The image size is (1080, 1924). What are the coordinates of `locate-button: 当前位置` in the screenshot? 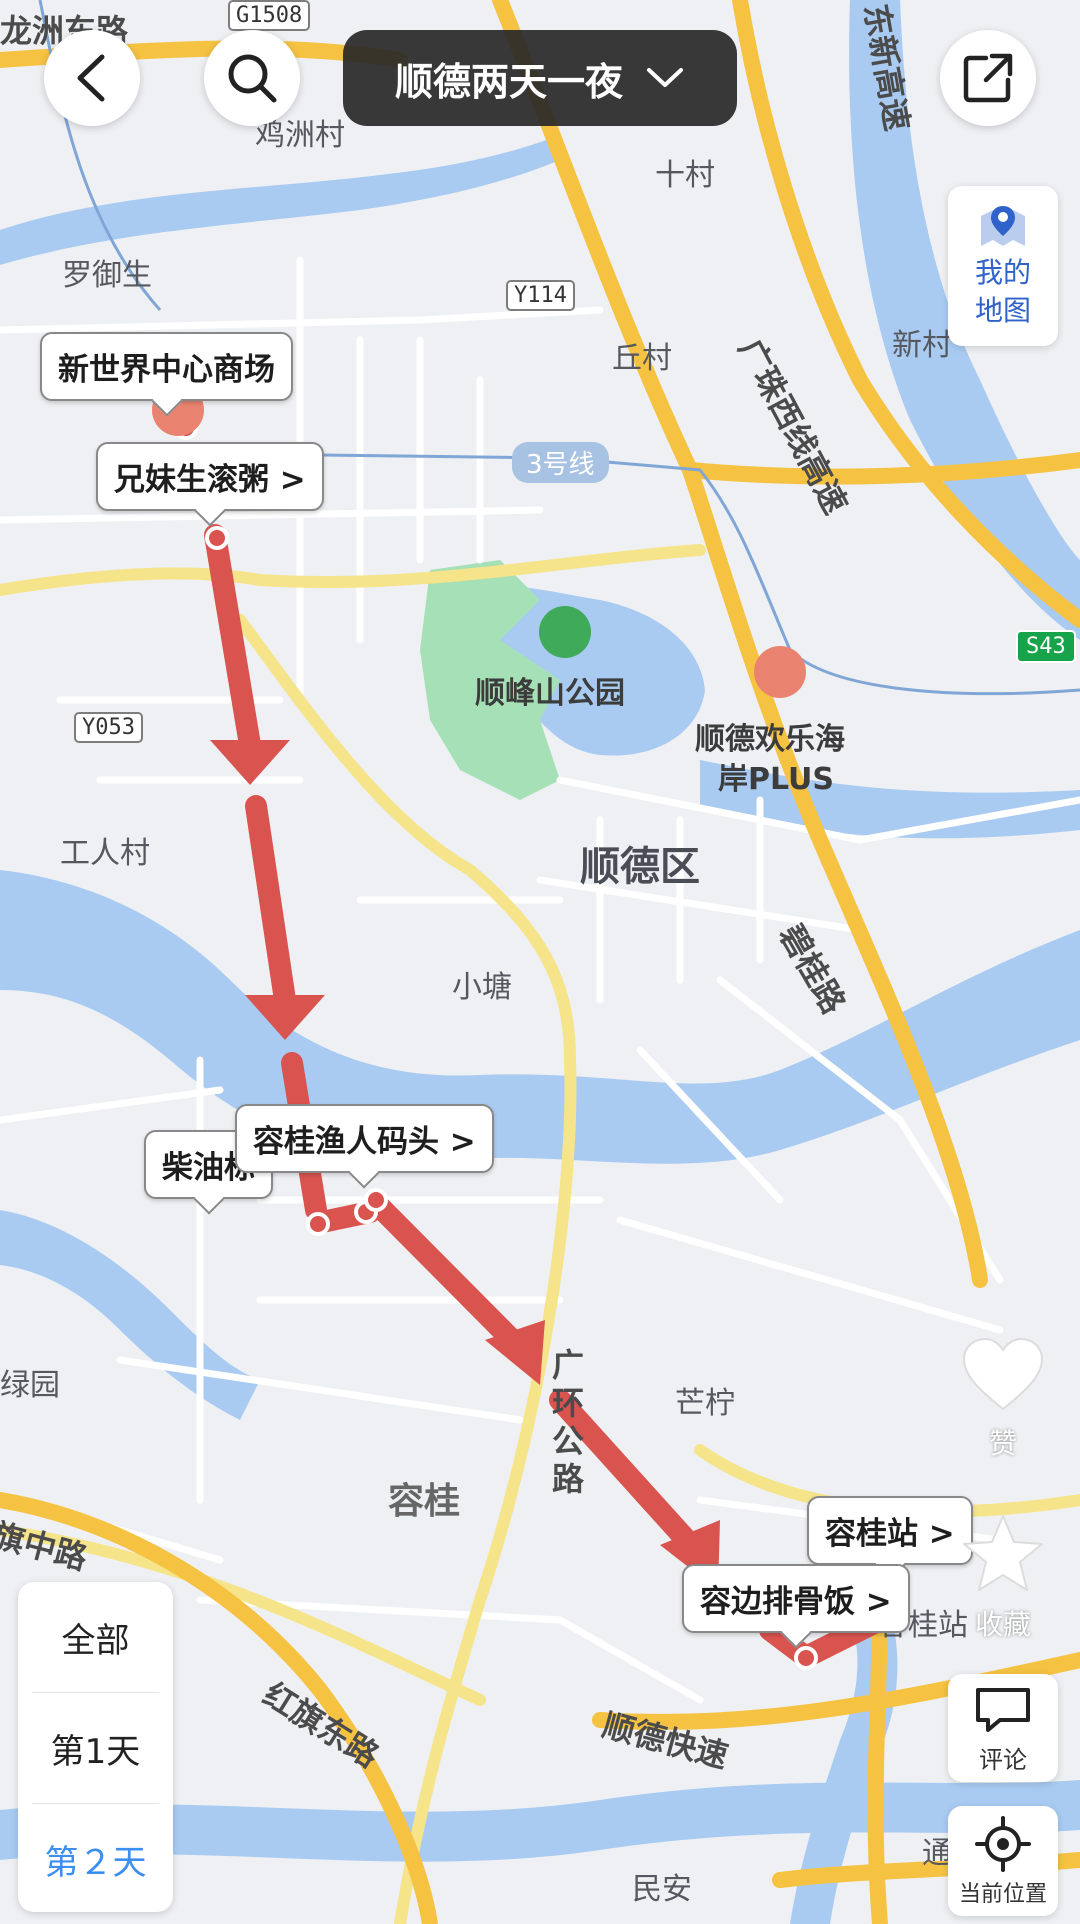 It's located at (1003, 1861).